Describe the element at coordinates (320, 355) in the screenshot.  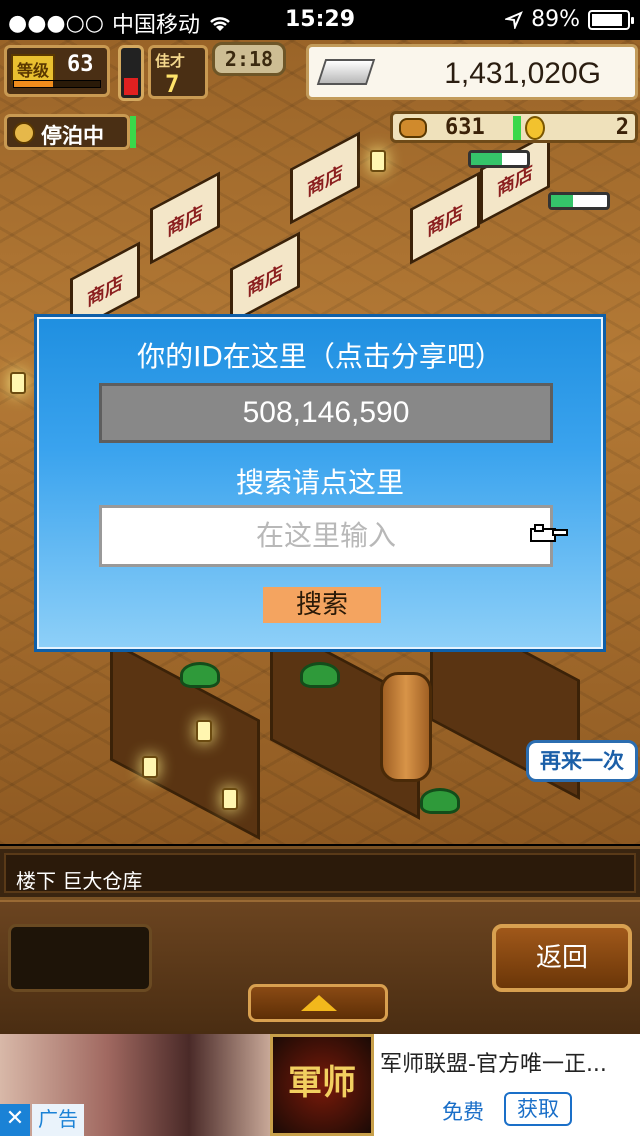
I see `dialog-title: 你的ID在这里（点击分享吧）` at that location.